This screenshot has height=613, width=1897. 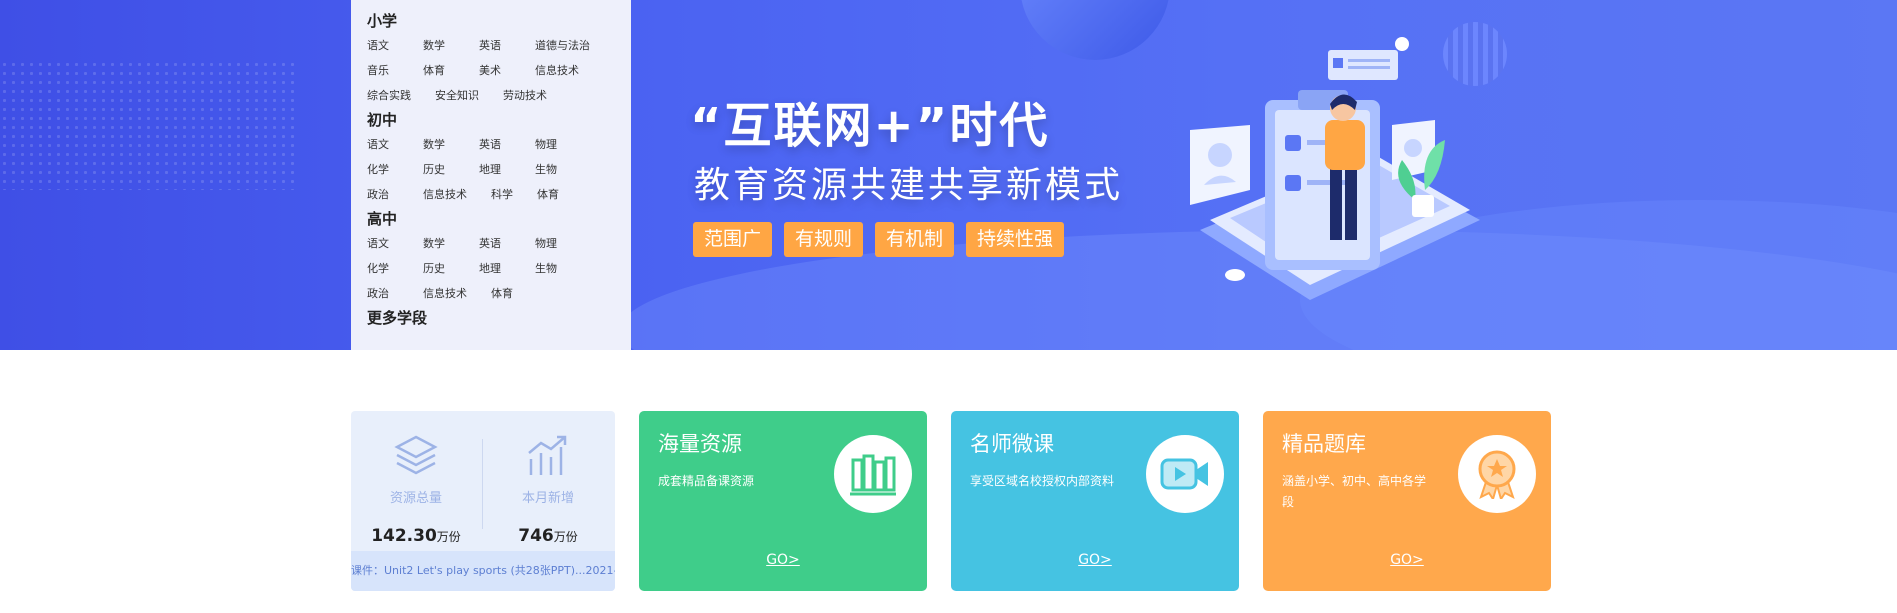 What do you see at coordinates (525, 95) in the screenshot?
I see `subject-link: 劳动技术` at bounding box center [525, 95].